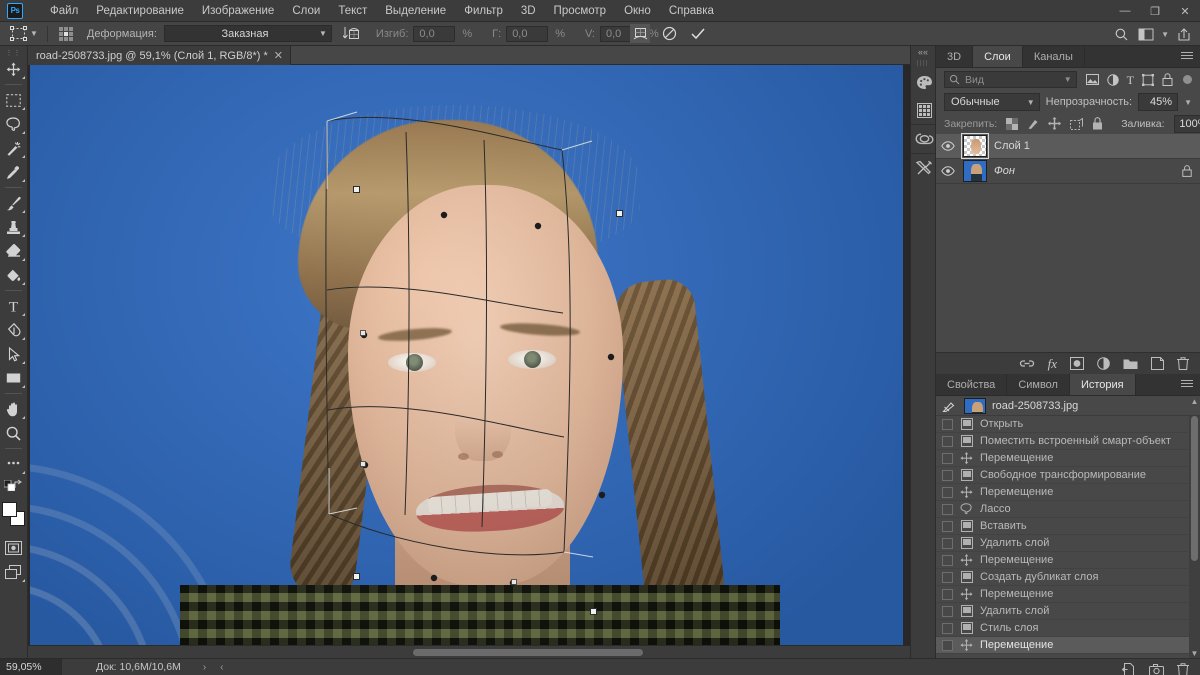 The width and height of the screenshot is (1200, 675). I want to click on hand-tool-icon, so click(14, 409).